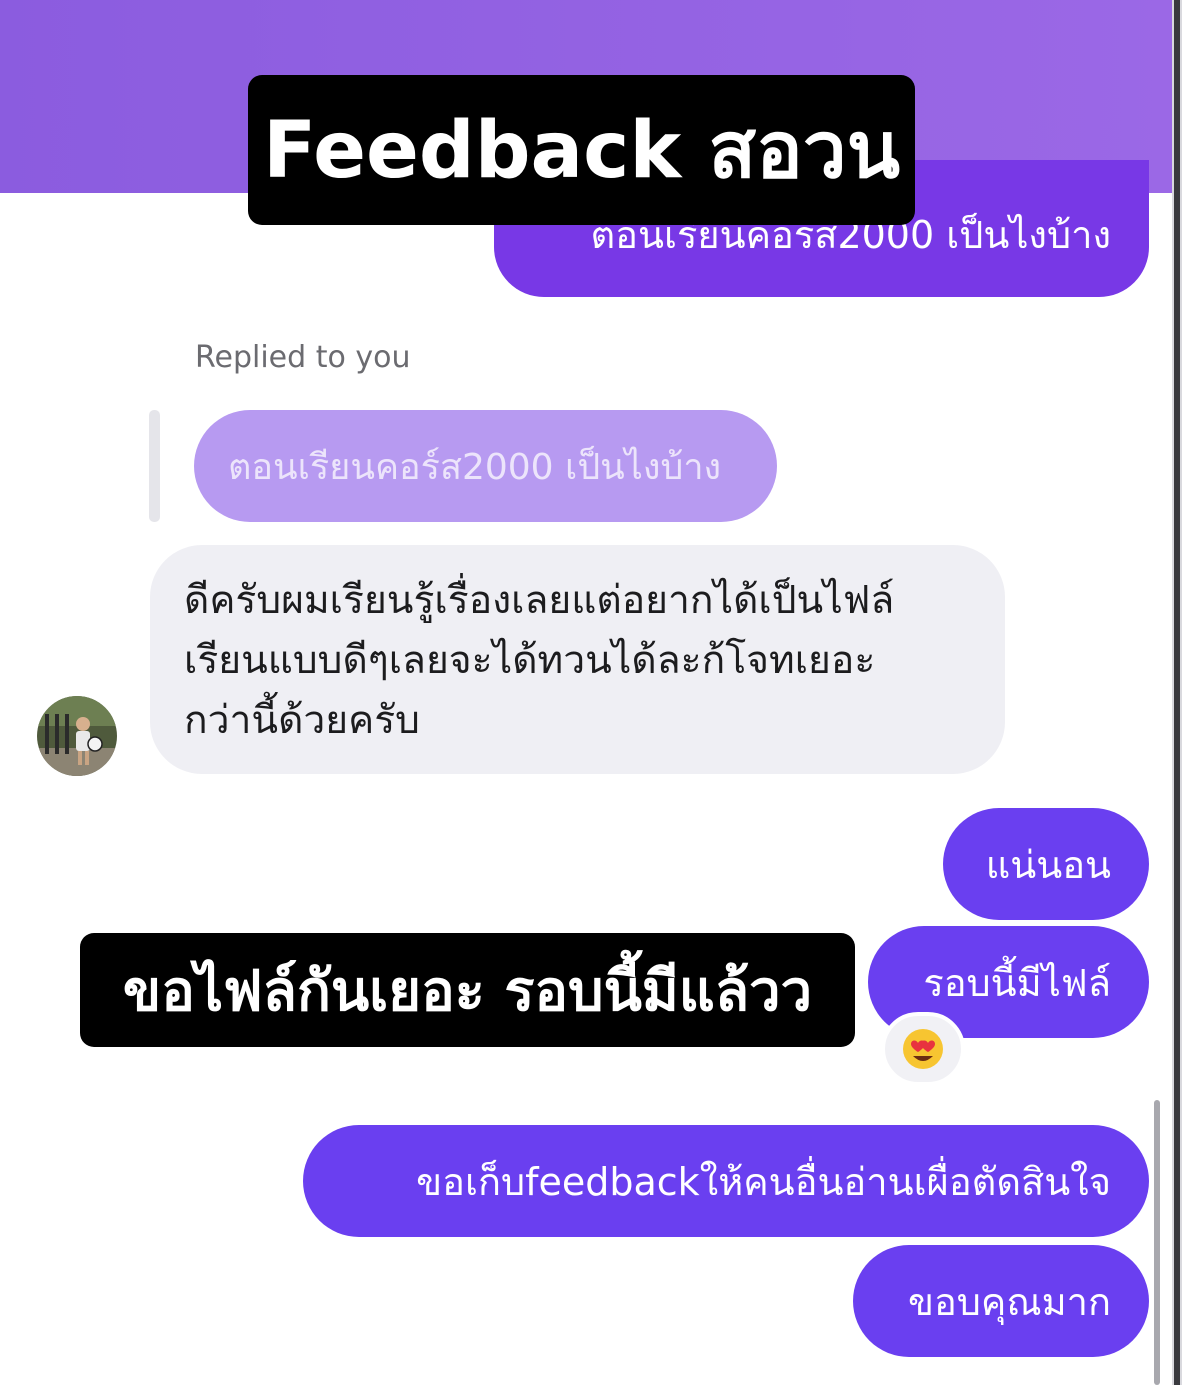  I want to click on outgoing-message-sure: แน่นอน, so click(1046, 864).